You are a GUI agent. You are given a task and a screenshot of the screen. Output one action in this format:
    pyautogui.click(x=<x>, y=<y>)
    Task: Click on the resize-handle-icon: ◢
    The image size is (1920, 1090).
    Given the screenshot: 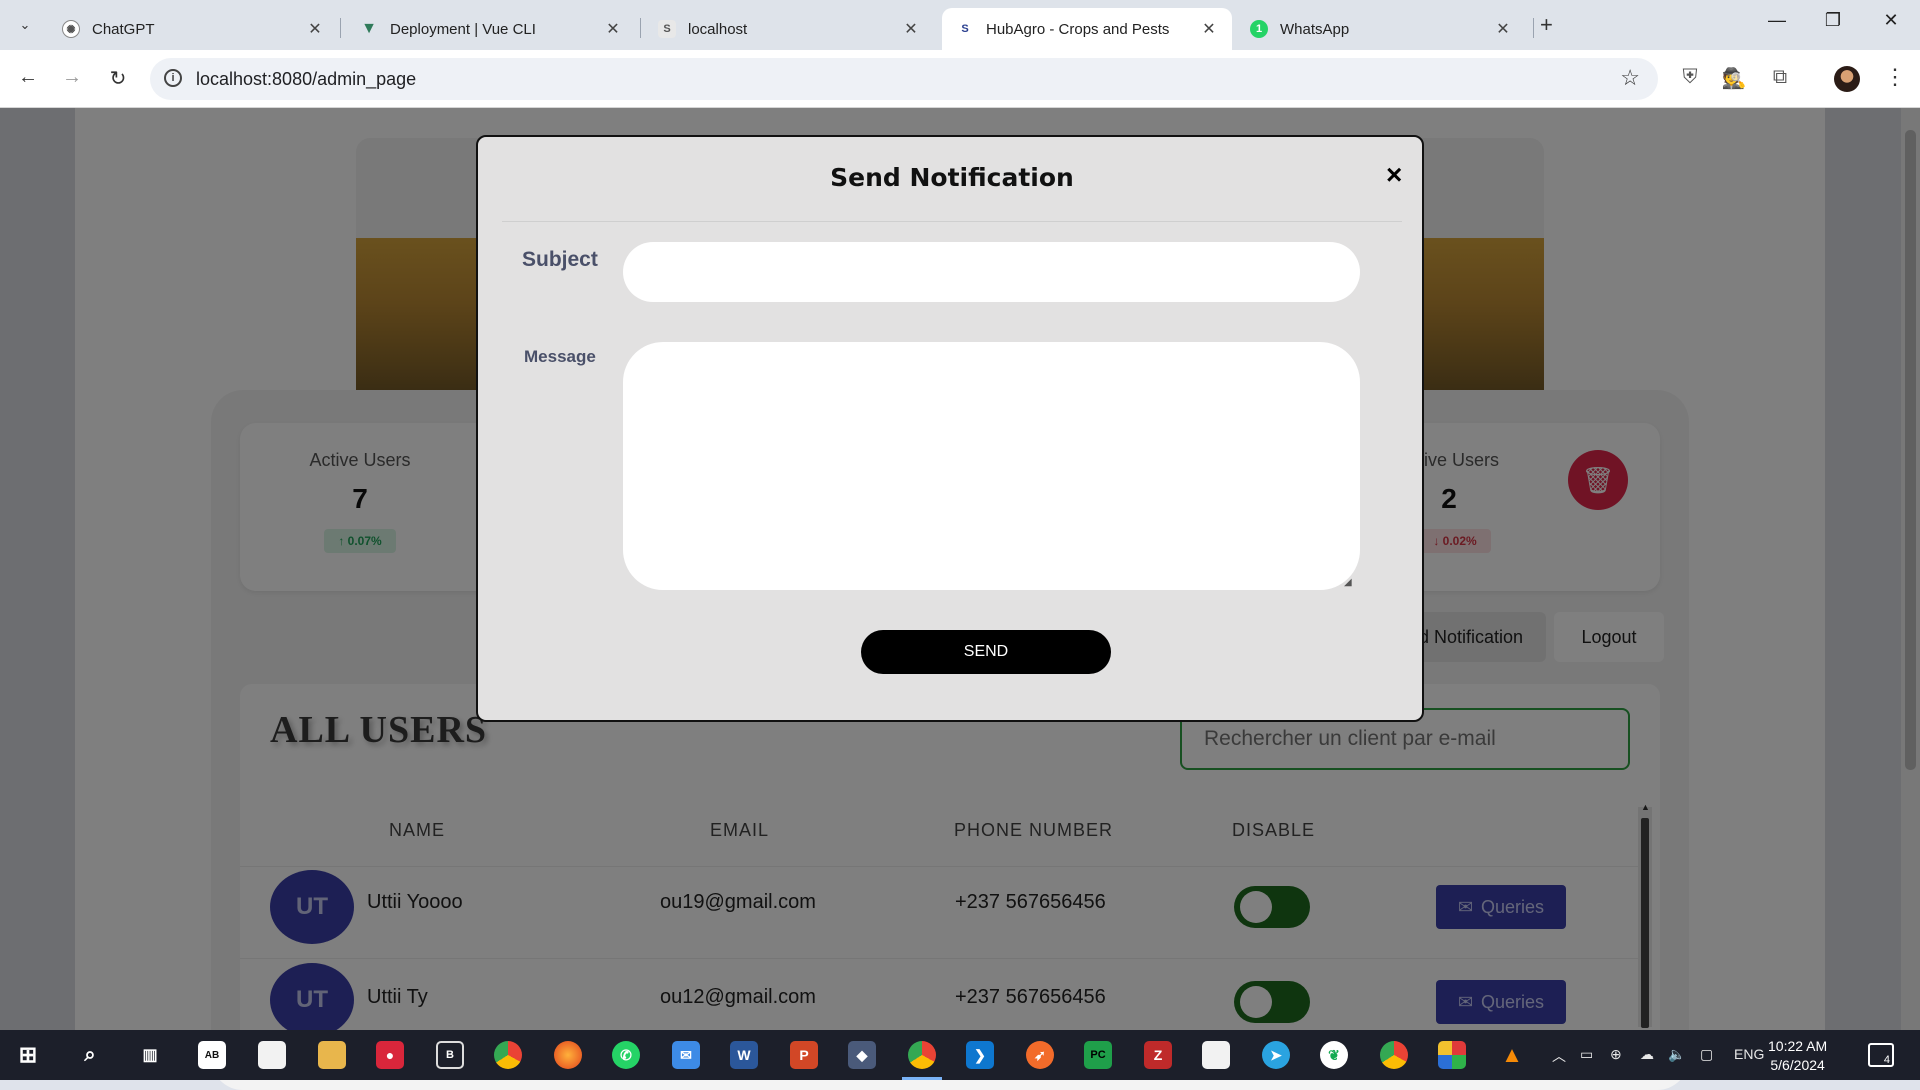 What is the action you would take?
    pyautogui.click(x=1348, y=582)
    